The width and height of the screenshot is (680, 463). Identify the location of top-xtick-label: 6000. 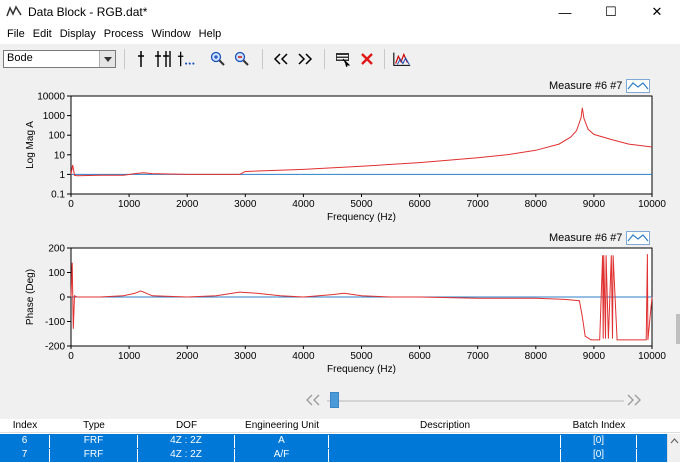
(419, 204).